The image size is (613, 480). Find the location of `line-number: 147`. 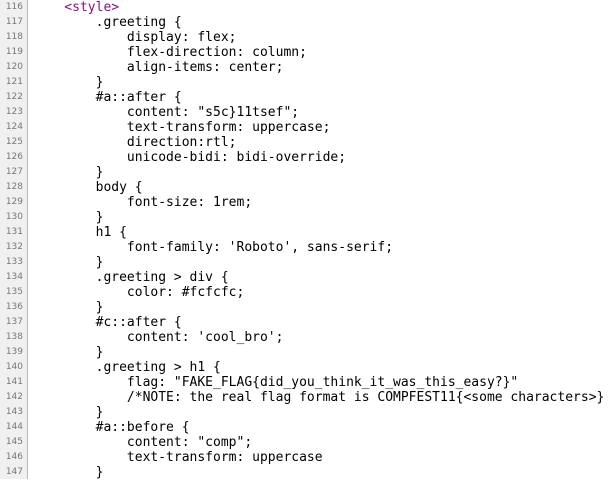

line-number: 147 is located at coordinates (14, 472).